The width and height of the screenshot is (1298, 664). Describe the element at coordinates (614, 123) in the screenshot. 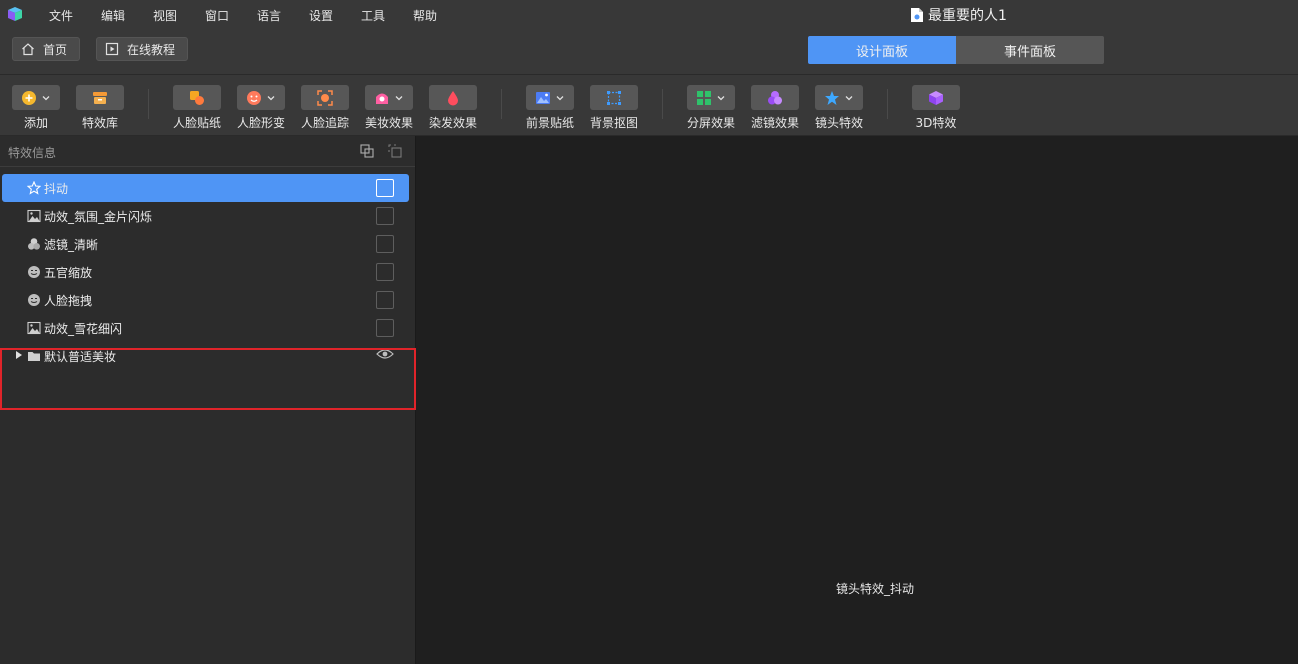

I see `background-matting-label: 背景抠图` at that location.